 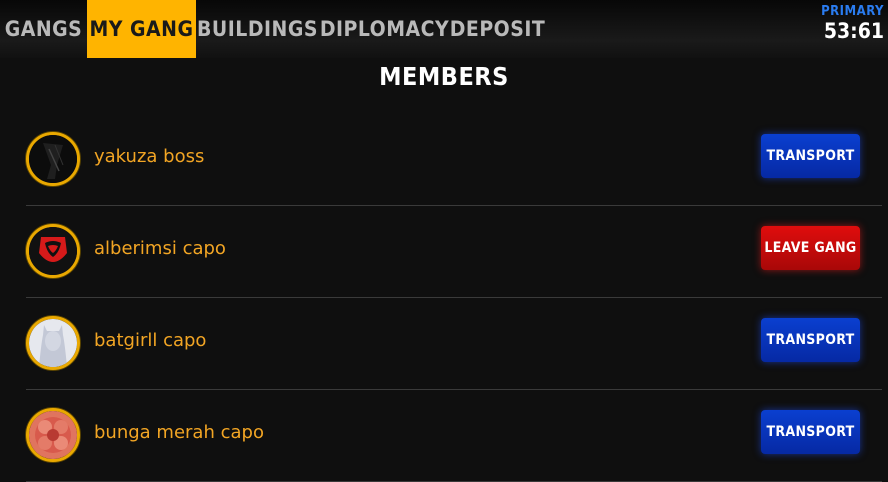 What do you see at coordinates (53, 435) in the screenshot?
I see `red-flower-avatar-icon` at bounding box center [53, 435].